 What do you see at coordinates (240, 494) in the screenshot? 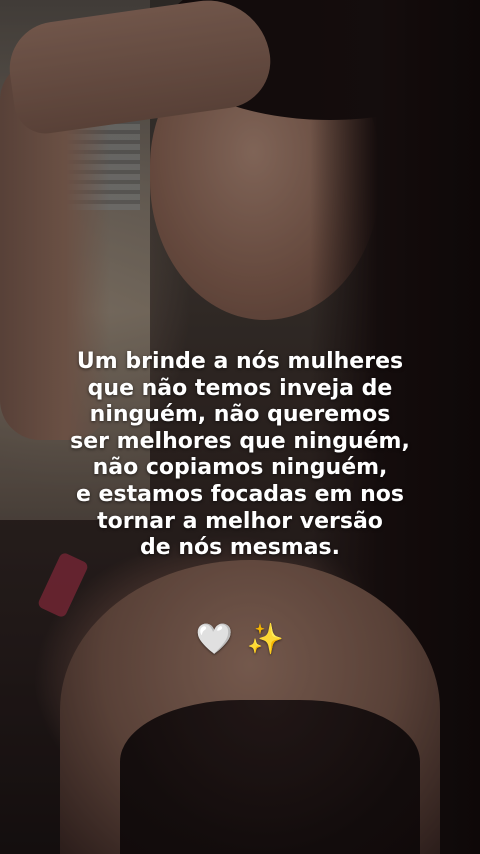
I see `caption-line: e estamos focadas em nos` at bounding box center [240, 494].